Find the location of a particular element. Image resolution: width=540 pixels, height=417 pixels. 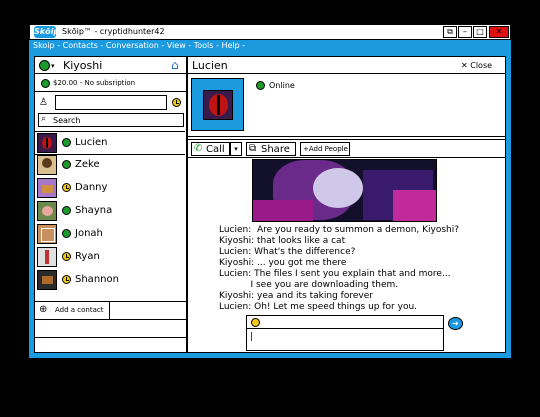

send-icon: ➔ is located at coordinates (455, 323).